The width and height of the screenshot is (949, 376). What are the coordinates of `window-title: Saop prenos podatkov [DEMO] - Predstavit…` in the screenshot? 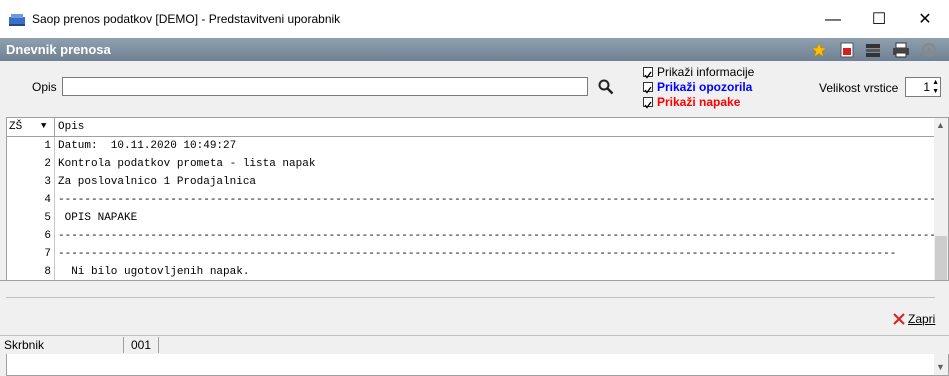 It's located at (186, 19).